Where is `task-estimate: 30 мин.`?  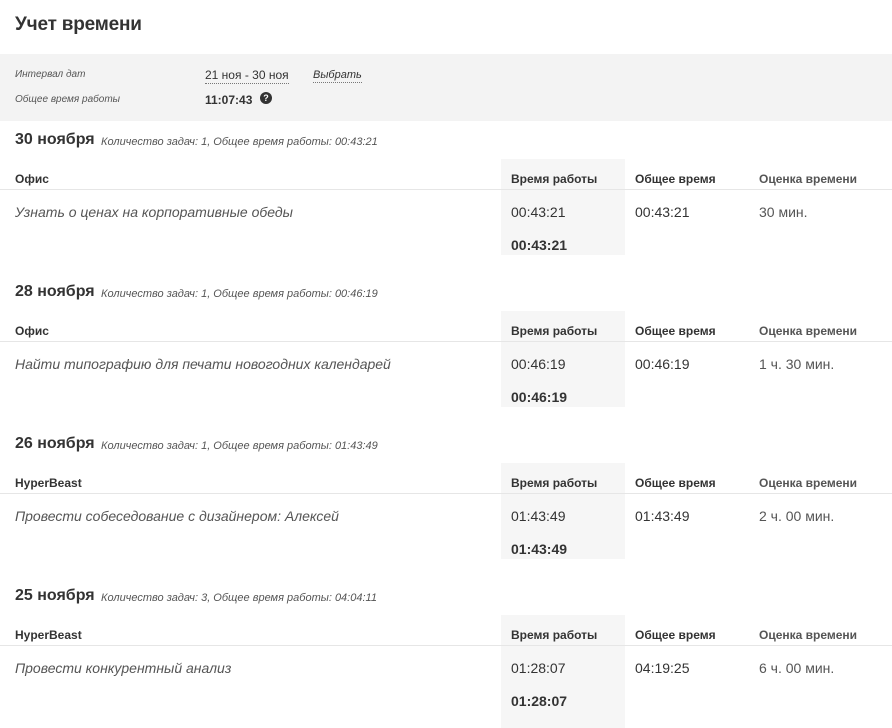 task-estimate: 30 мин. is located at coordinates (783, 212).